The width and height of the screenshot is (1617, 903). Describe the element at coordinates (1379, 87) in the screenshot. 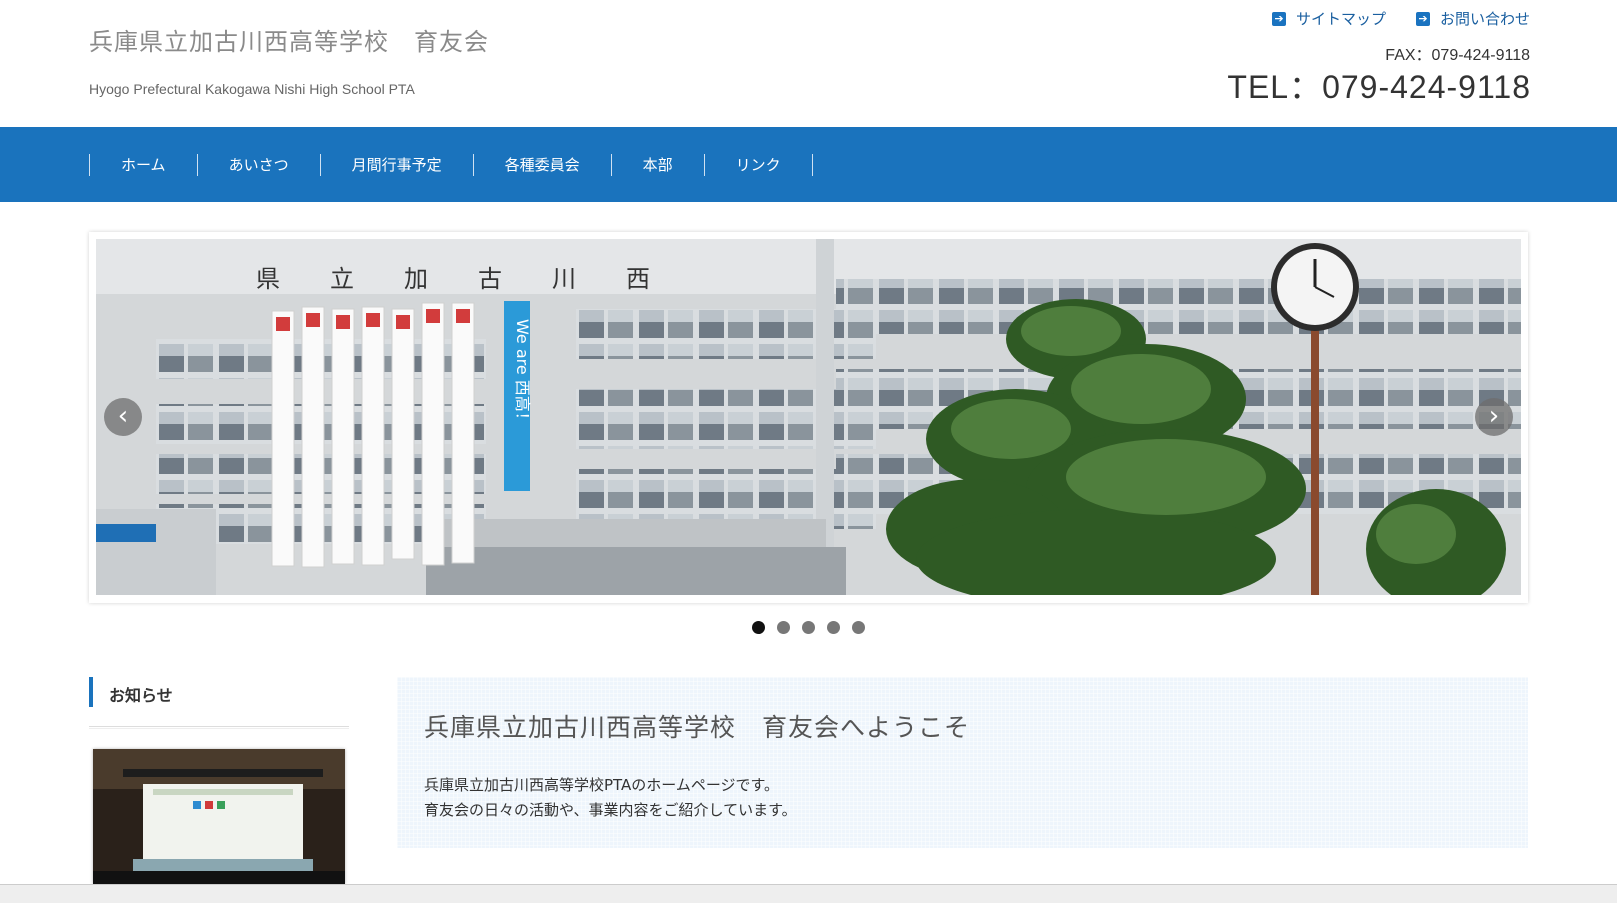

I see `tel-number: TEL：079-424-9118` at that location.